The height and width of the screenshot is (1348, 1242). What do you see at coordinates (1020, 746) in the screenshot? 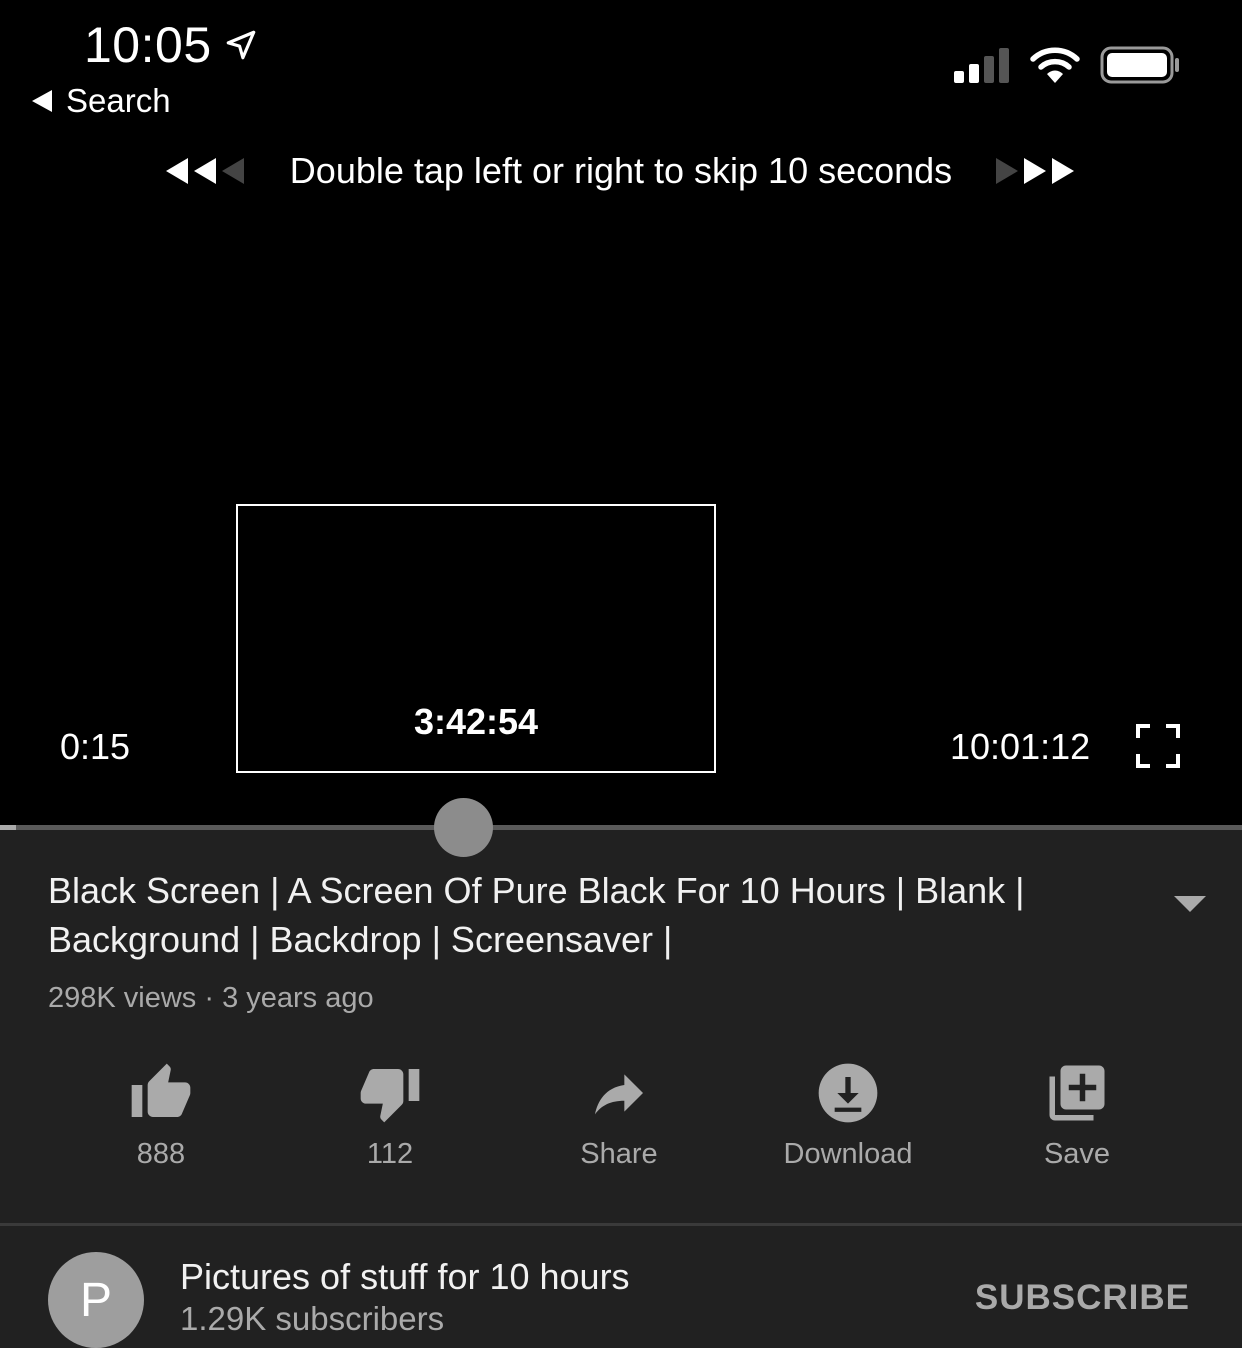
I see `video-duration: 10:01:12` at bounding box center [1020, 746].